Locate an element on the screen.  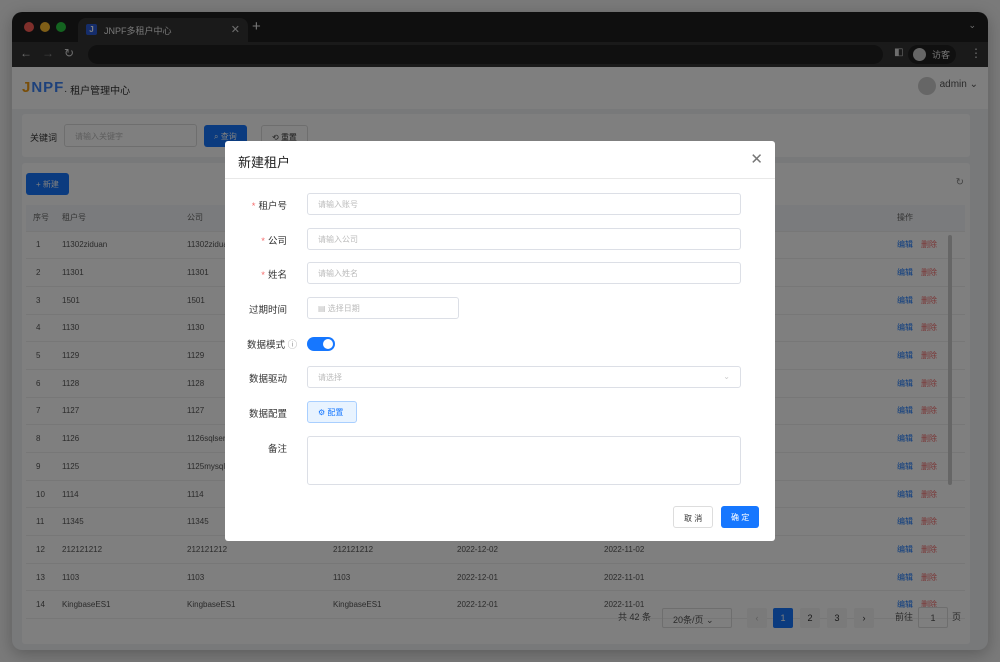
data-driver-select: 请选择 ⌄ is located at coordinates (524, 377).